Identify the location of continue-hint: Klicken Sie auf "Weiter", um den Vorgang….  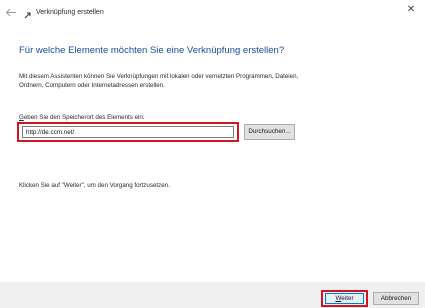
(94, 185).